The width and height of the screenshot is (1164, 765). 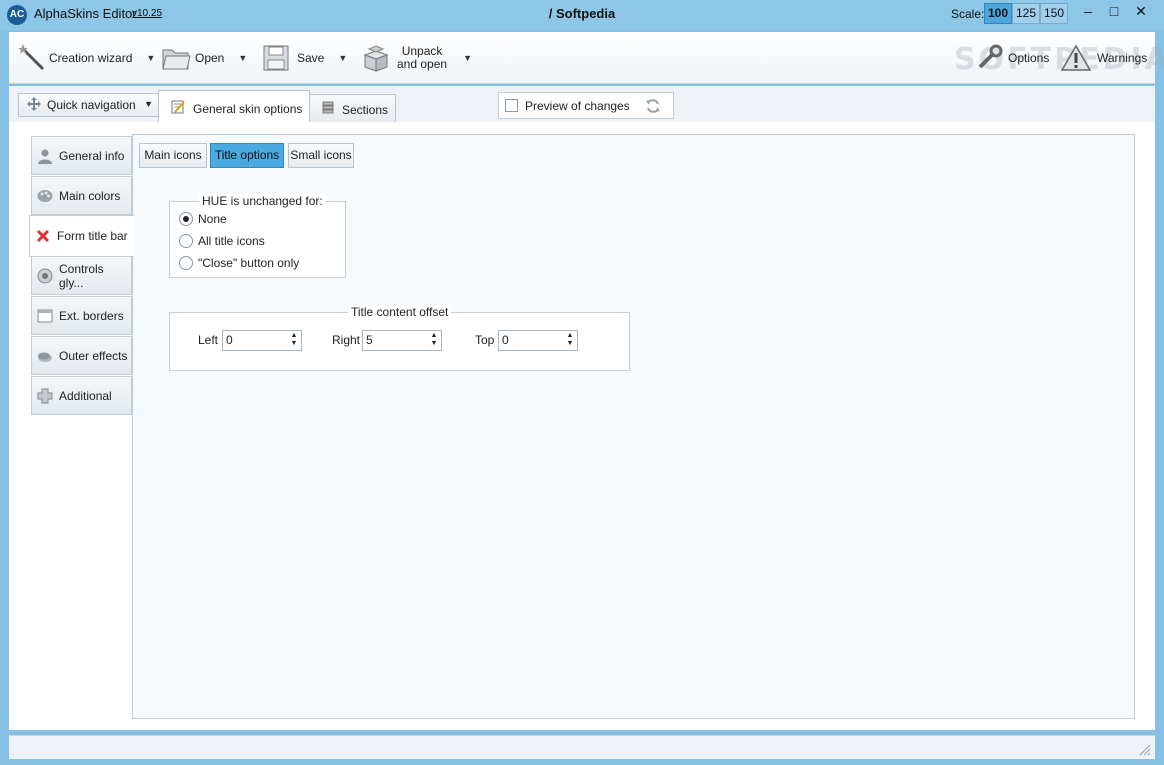 What do you see at coordinates (178, 108) in the screenshot?
I see `checklist-pencil-icon` at bounding box center [178, 108].